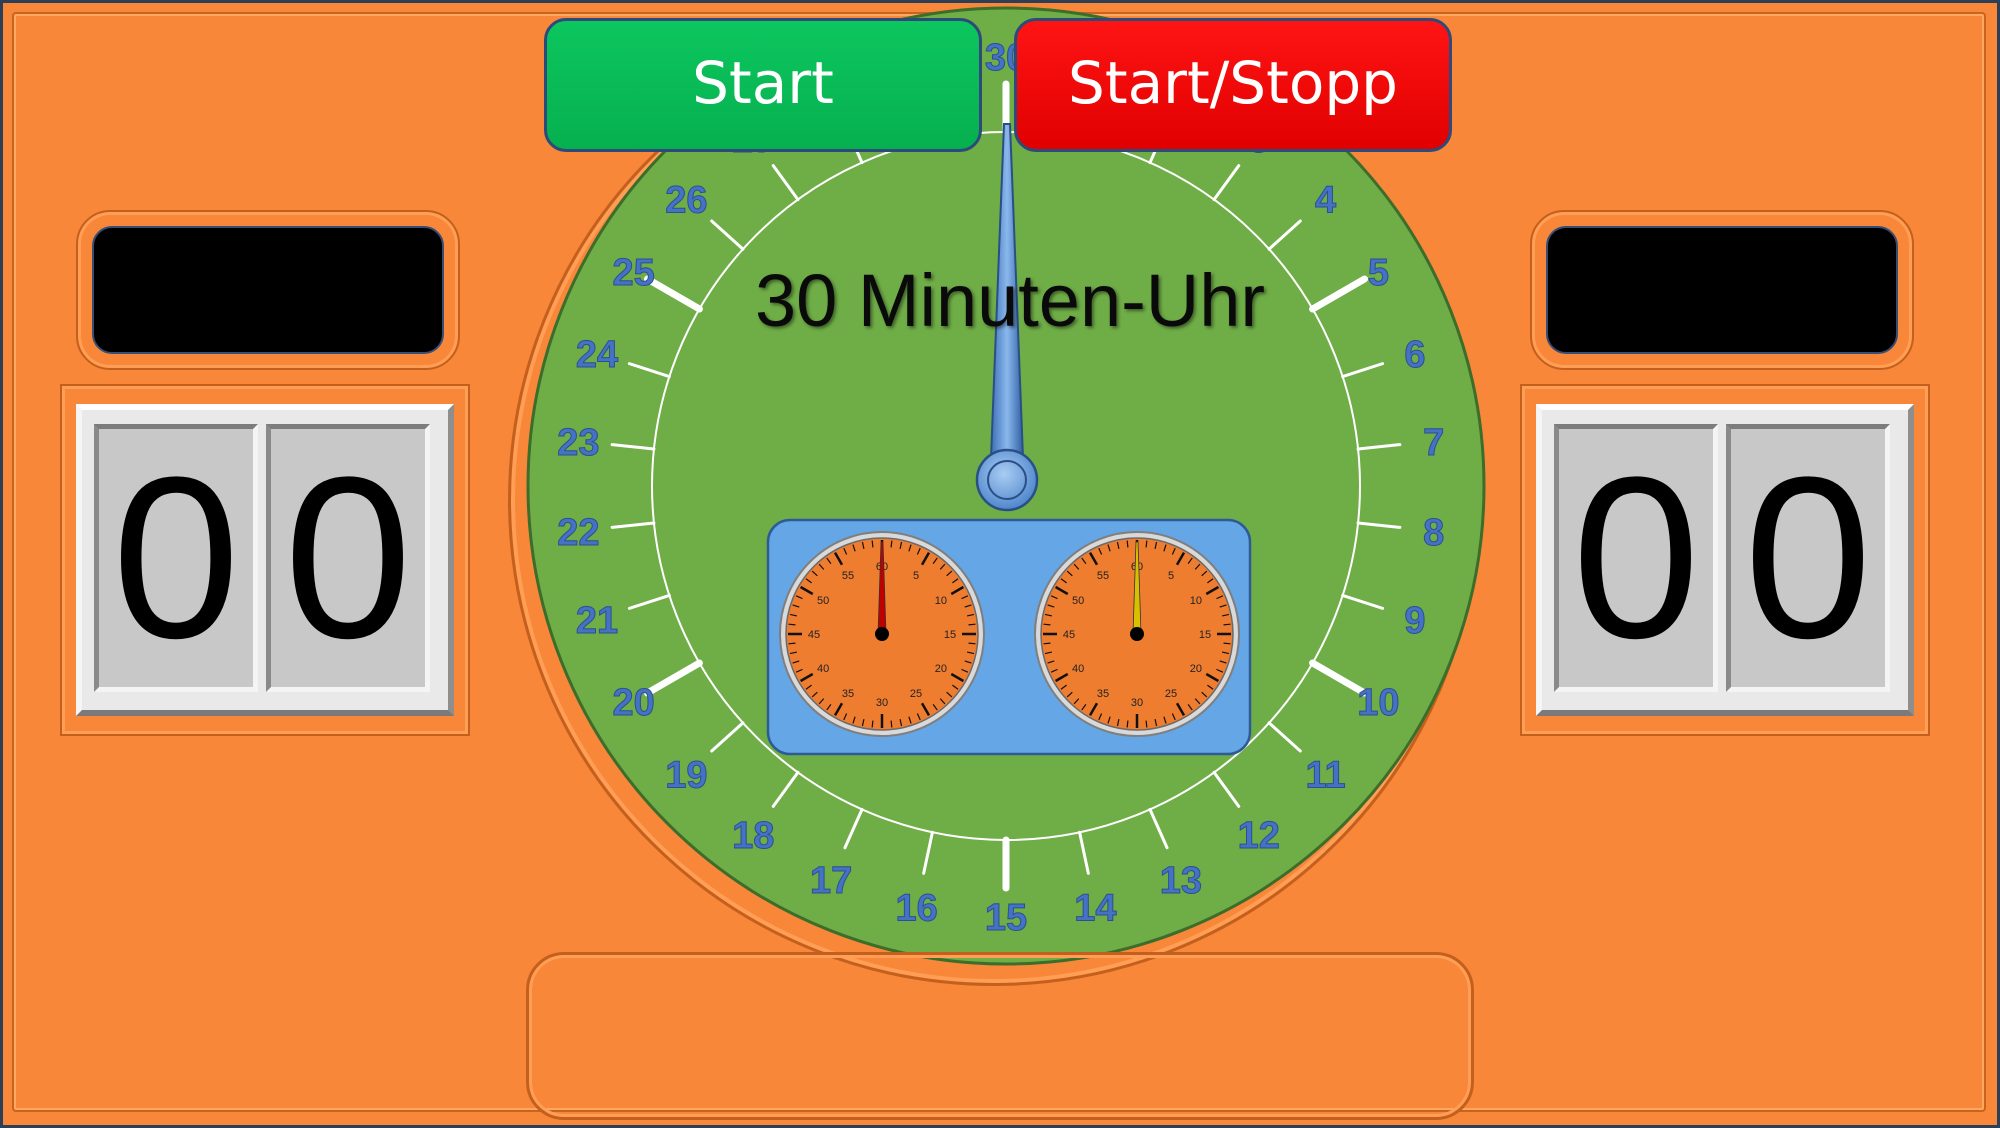 This screenshot has width=2000, height=1128. Describe the element at coordinates (633, 703) in the screenshot. I see `dial-label: 20` at that location.